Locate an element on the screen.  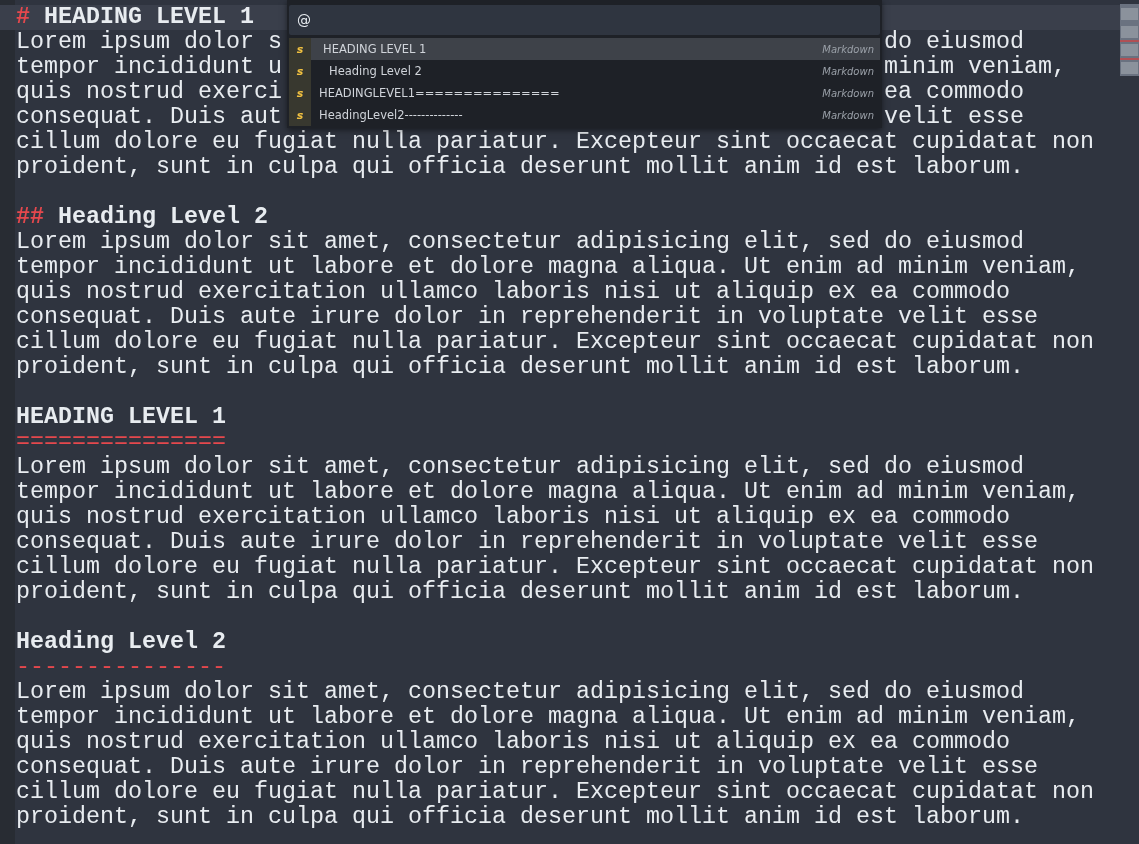
heading-underline: =============== is located at coordinates (121, 442).